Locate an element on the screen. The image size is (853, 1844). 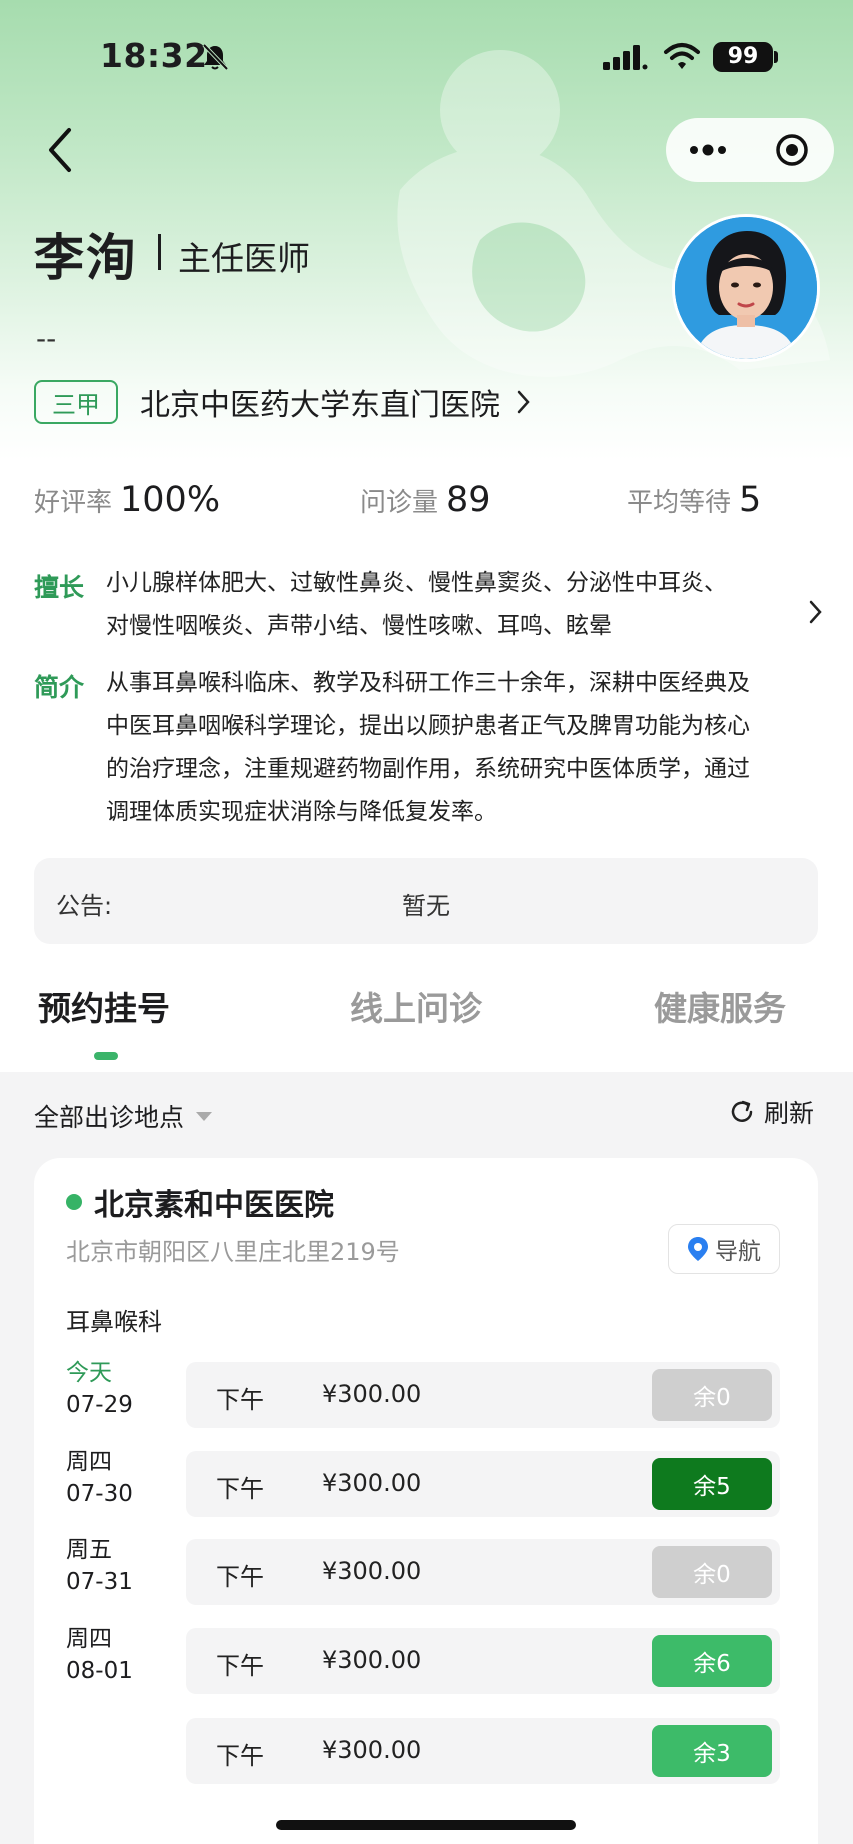
schedule-date: 07-30 is located at coordinates (99, 1494).